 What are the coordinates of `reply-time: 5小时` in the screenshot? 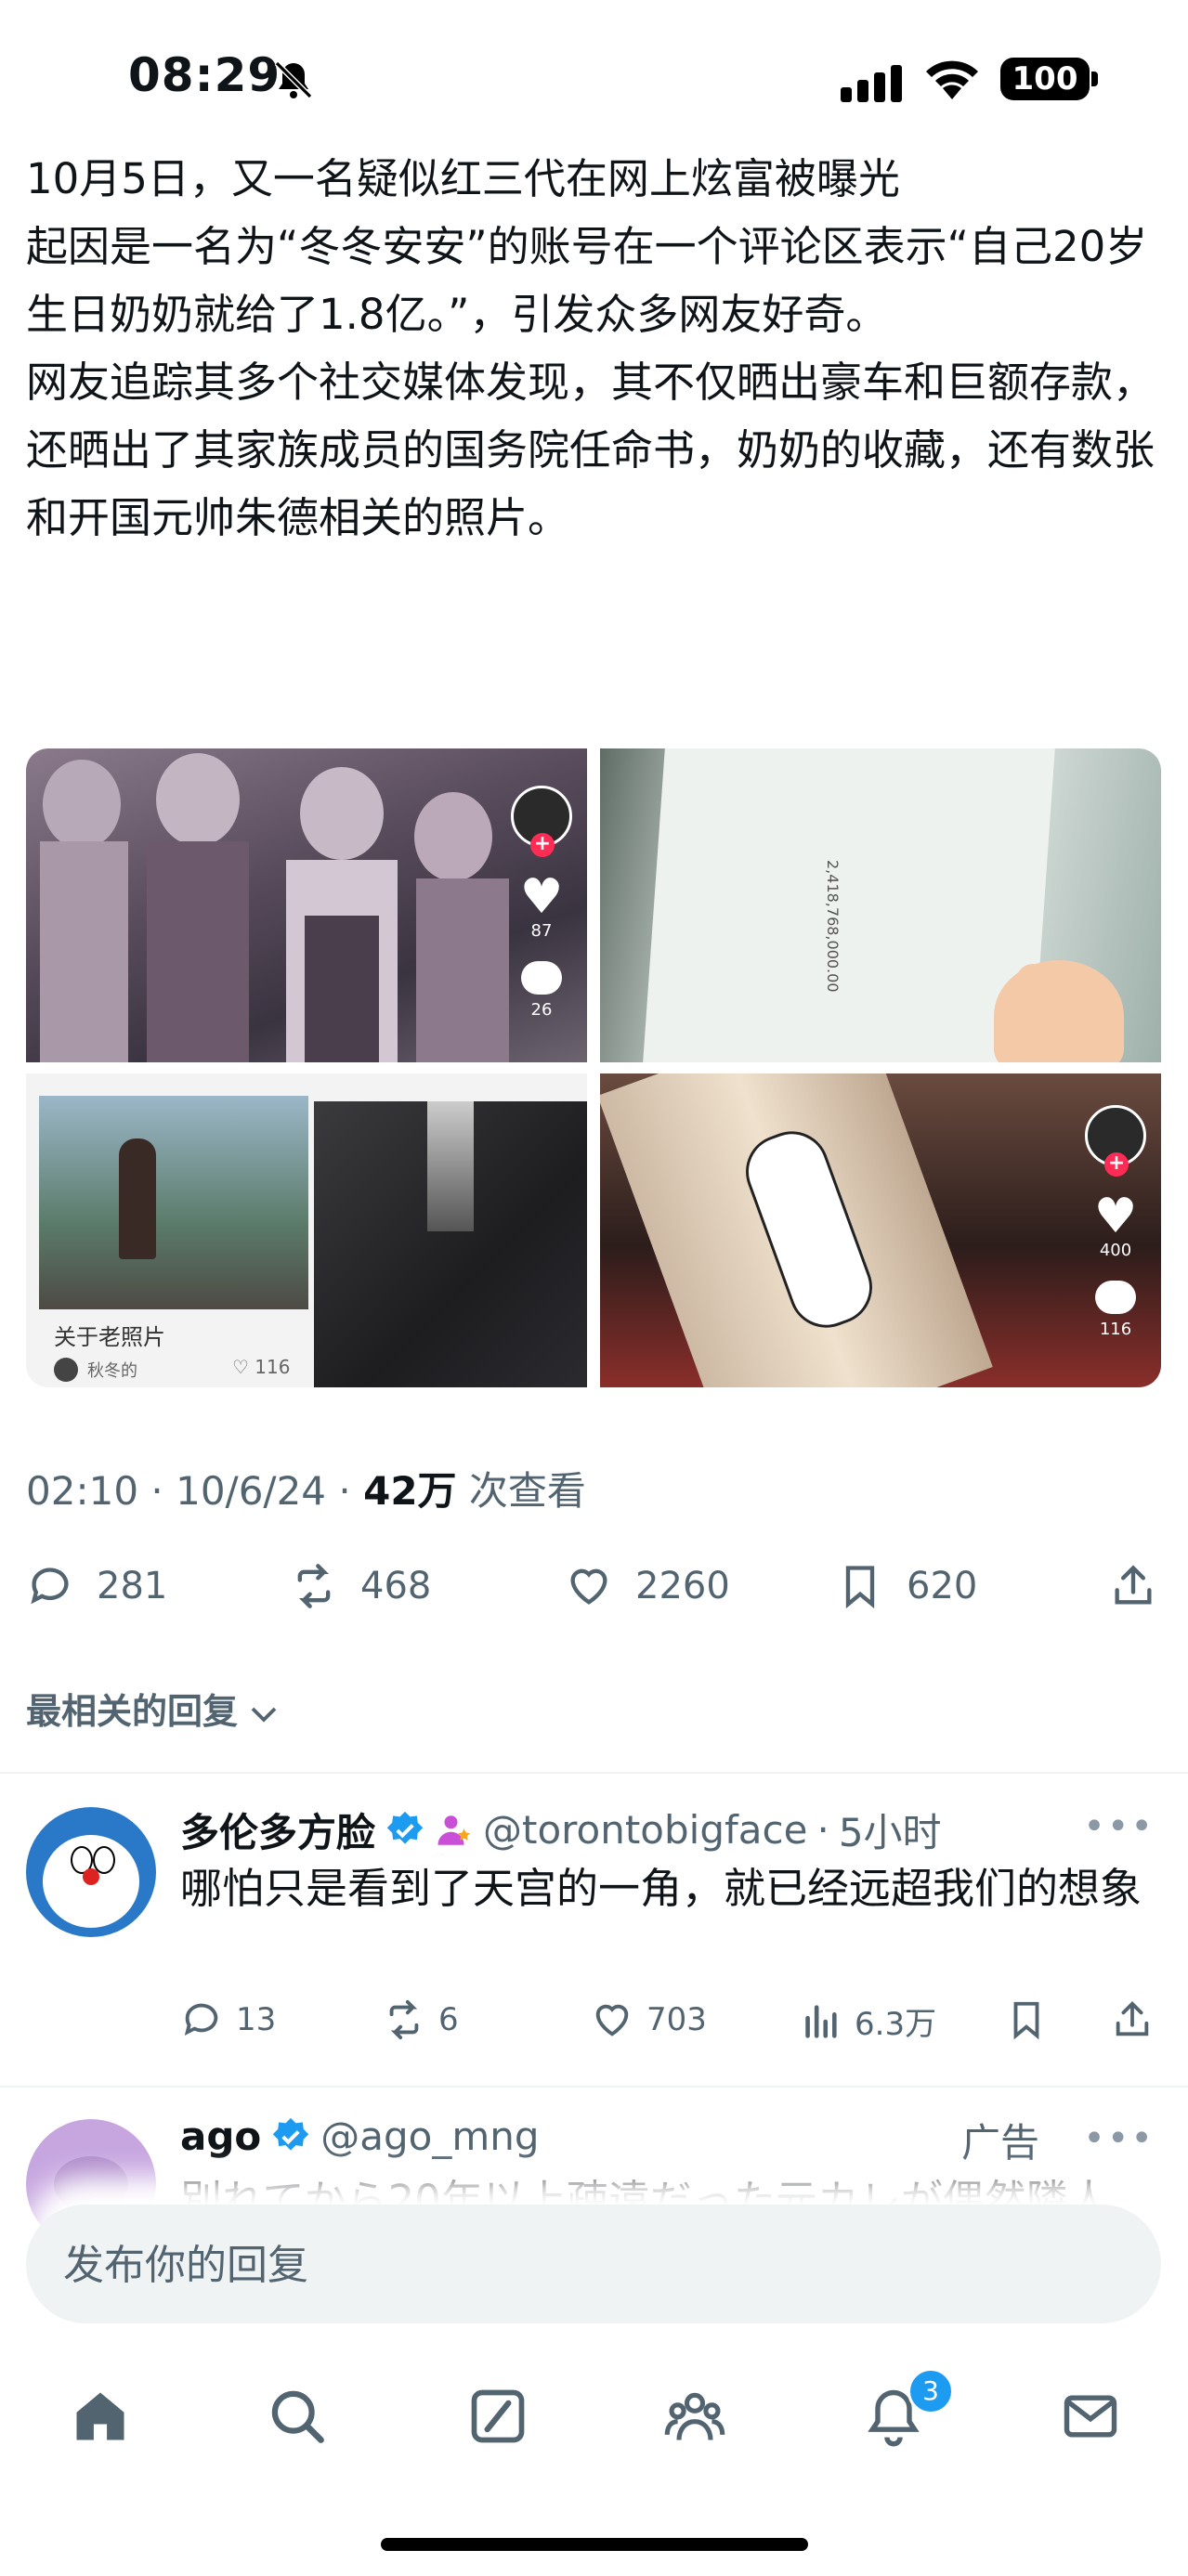 It's located at (890, 1832).